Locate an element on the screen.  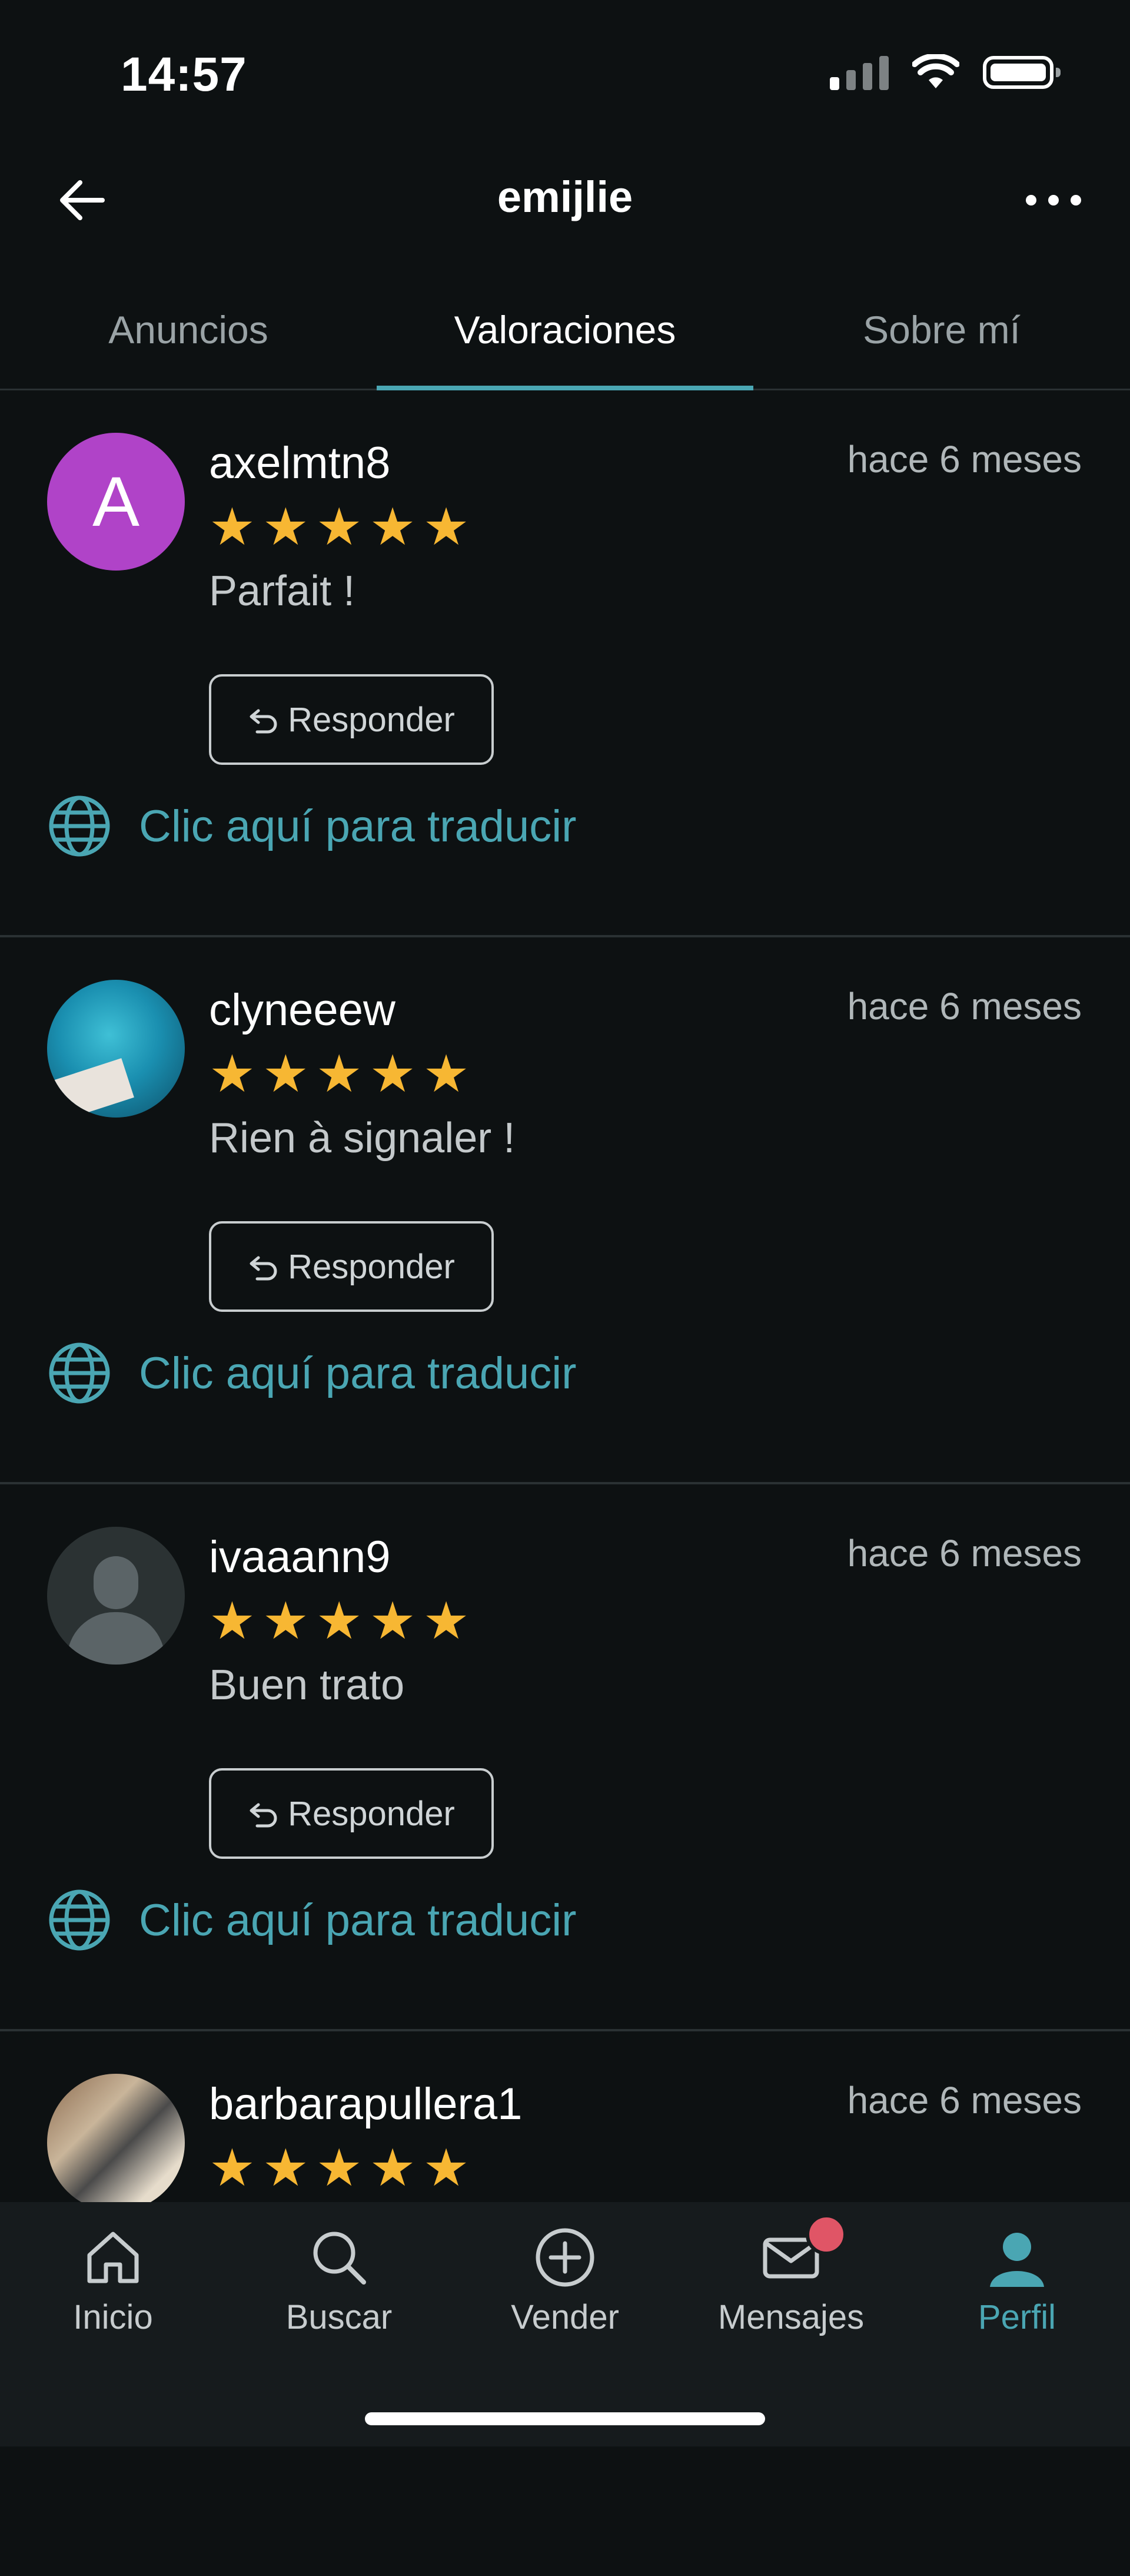
header: emijlie is located at coordinates (565, 209).